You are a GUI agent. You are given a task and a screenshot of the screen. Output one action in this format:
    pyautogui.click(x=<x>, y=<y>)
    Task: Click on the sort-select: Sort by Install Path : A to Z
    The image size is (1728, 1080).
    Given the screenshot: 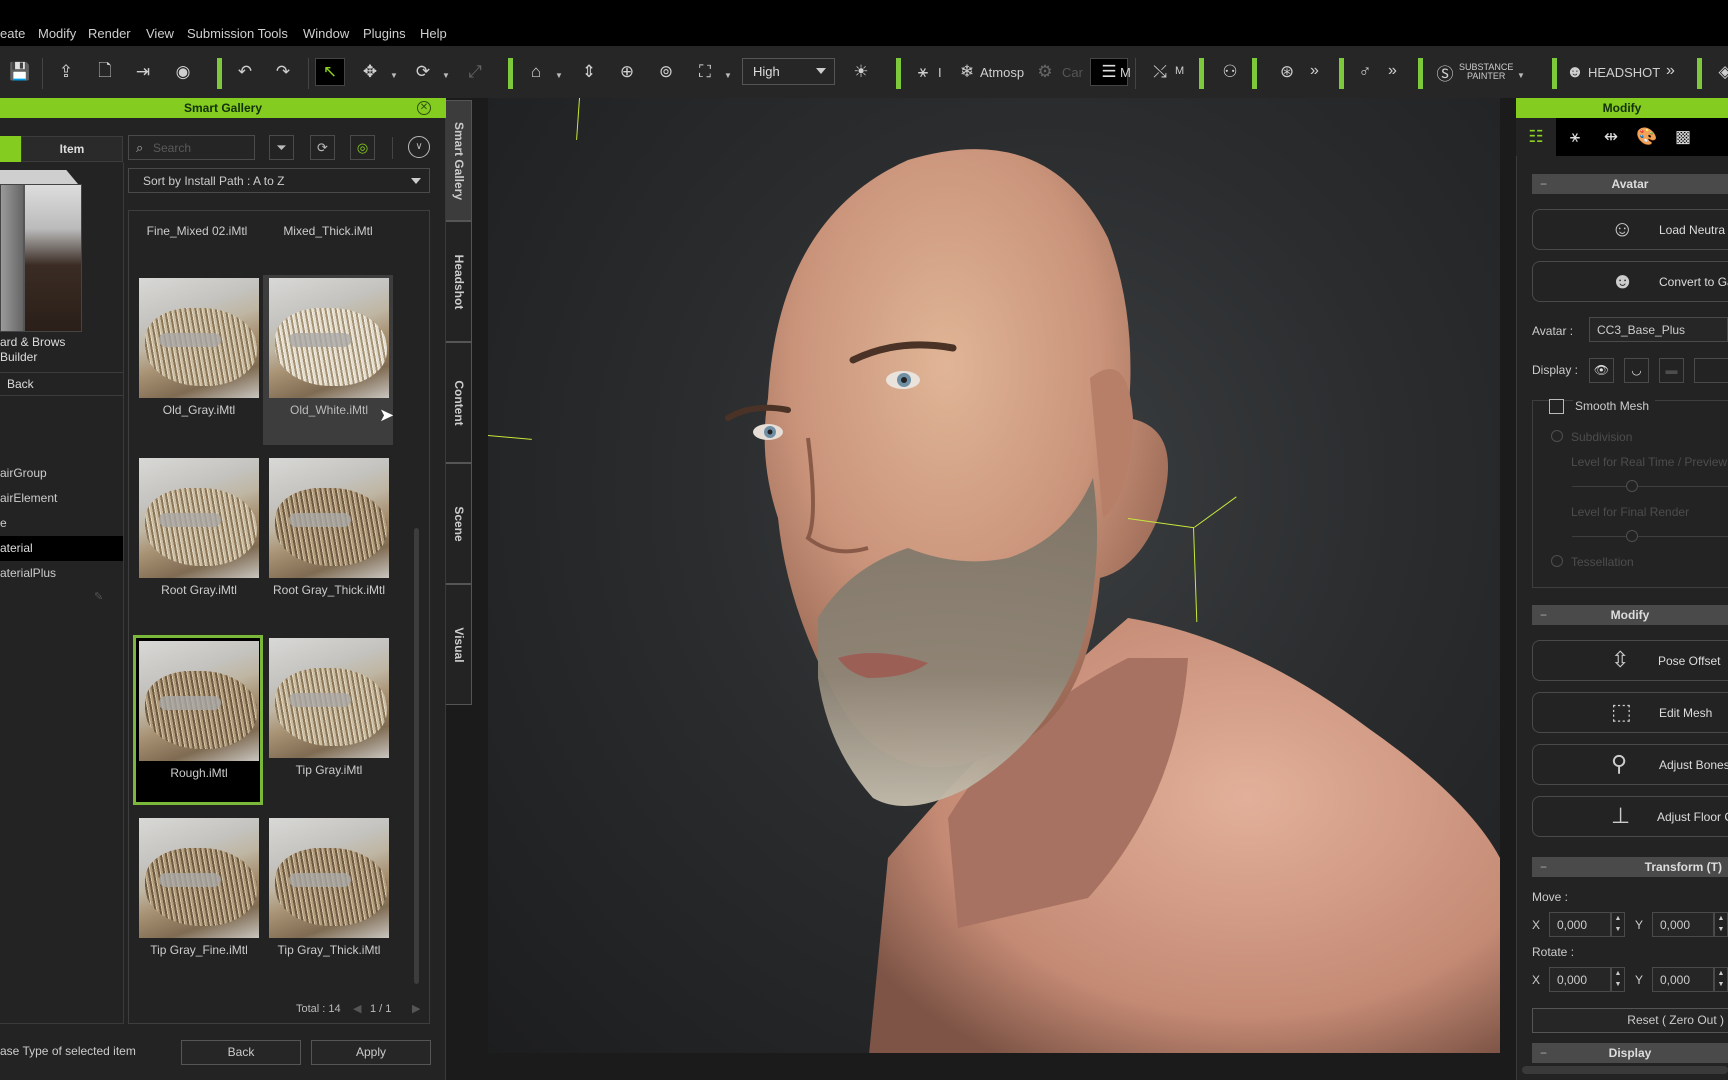 What is the action you would take?
    pyautogui.click(x=279, y=180)
    